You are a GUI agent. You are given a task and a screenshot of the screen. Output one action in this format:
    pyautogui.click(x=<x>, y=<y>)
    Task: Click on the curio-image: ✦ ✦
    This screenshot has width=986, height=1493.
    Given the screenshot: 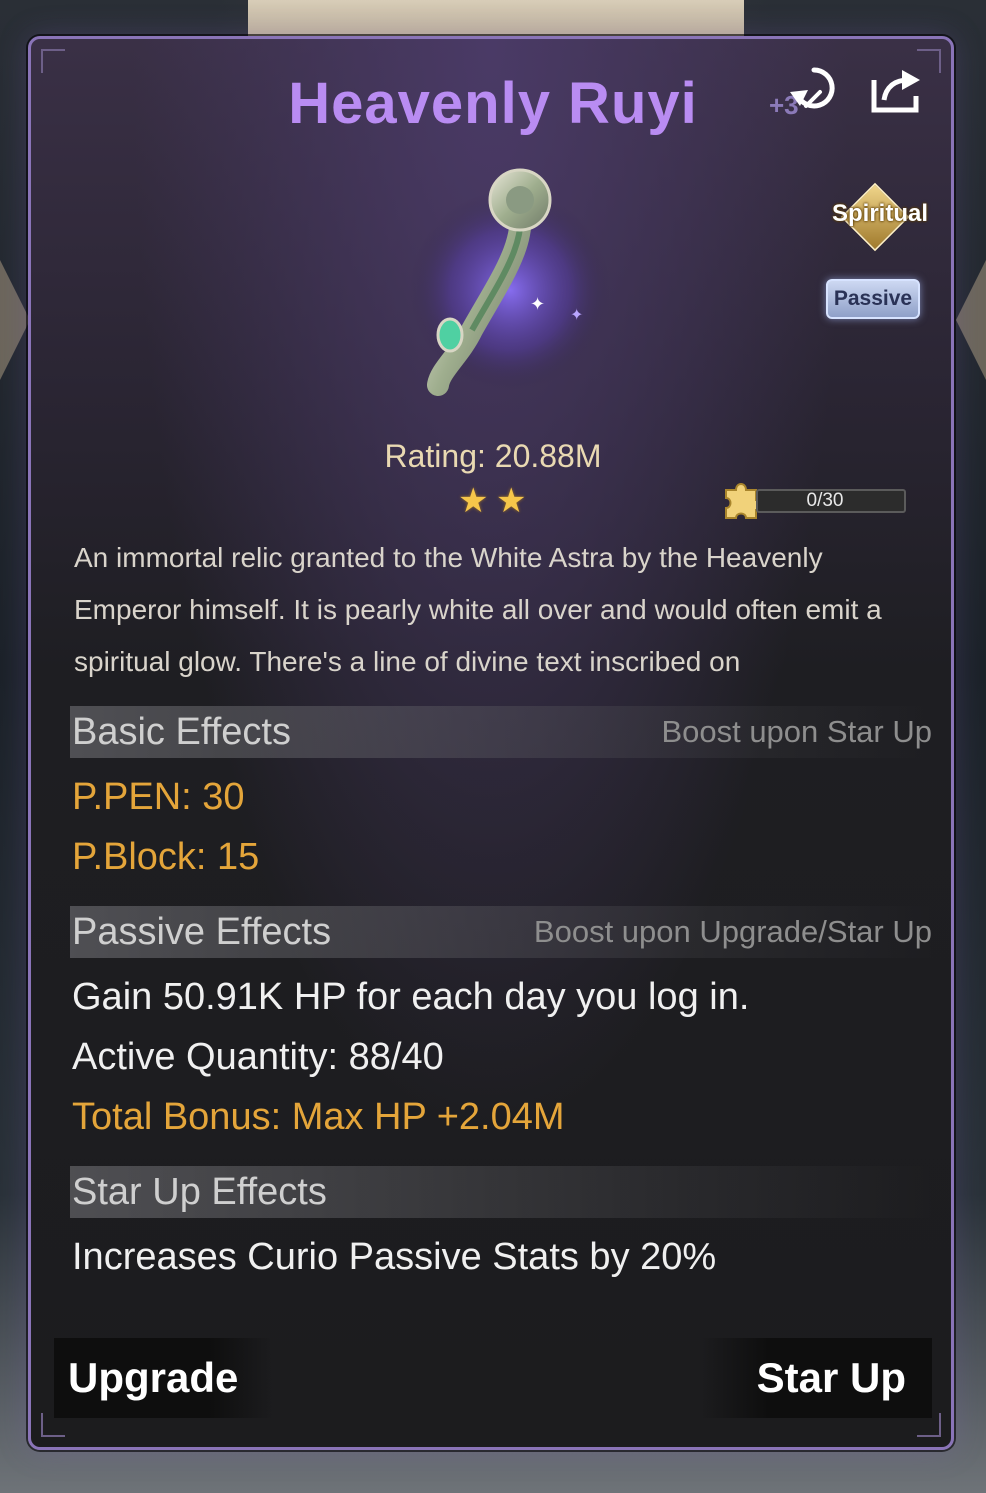 What is the action you would take?
    pyautogui.click(x=500, y=290)
    